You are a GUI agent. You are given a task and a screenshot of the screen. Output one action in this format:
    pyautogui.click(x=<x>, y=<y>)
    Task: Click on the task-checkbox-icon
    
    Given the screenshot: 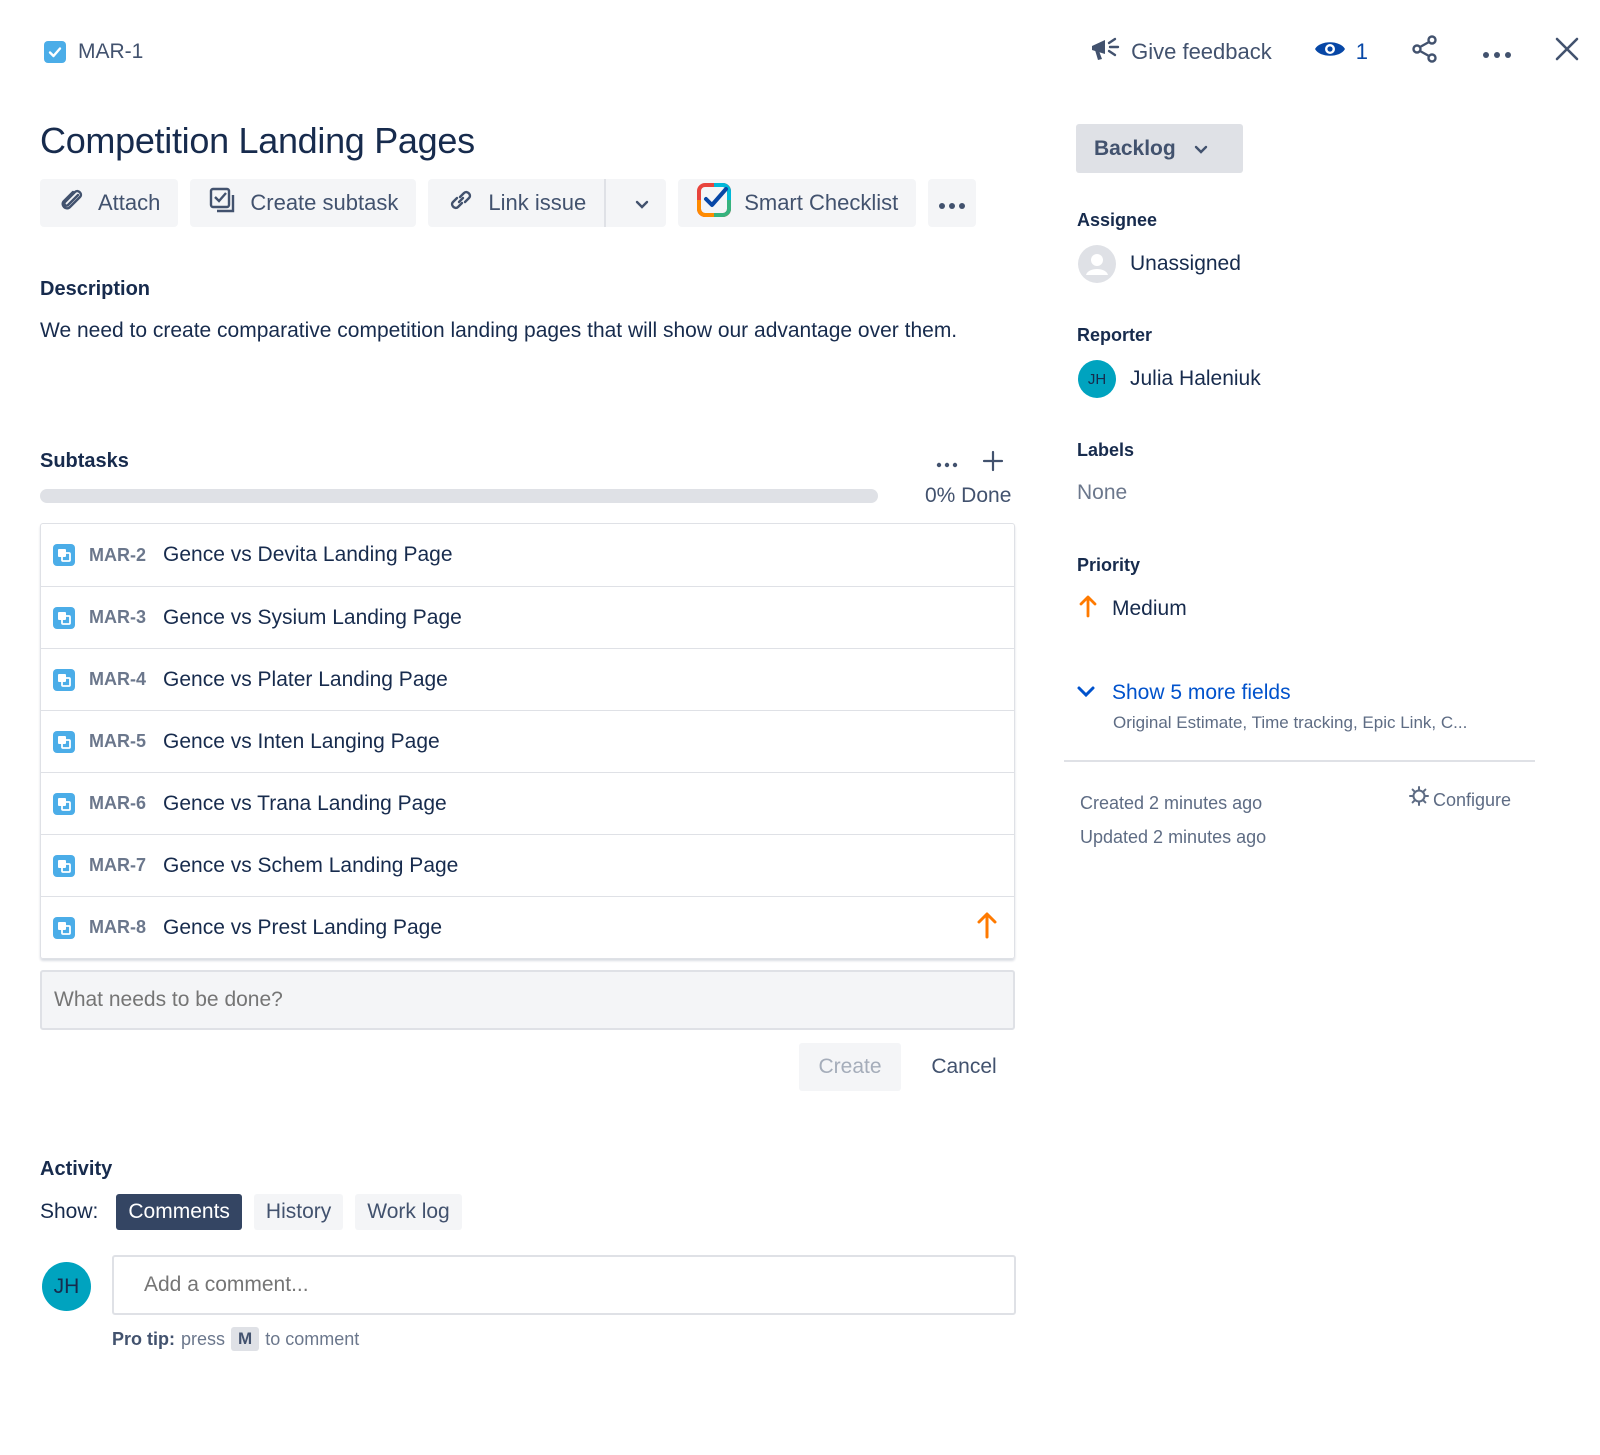 What is the action you would take?
    pyautogui.click(x=55, y=52)
    